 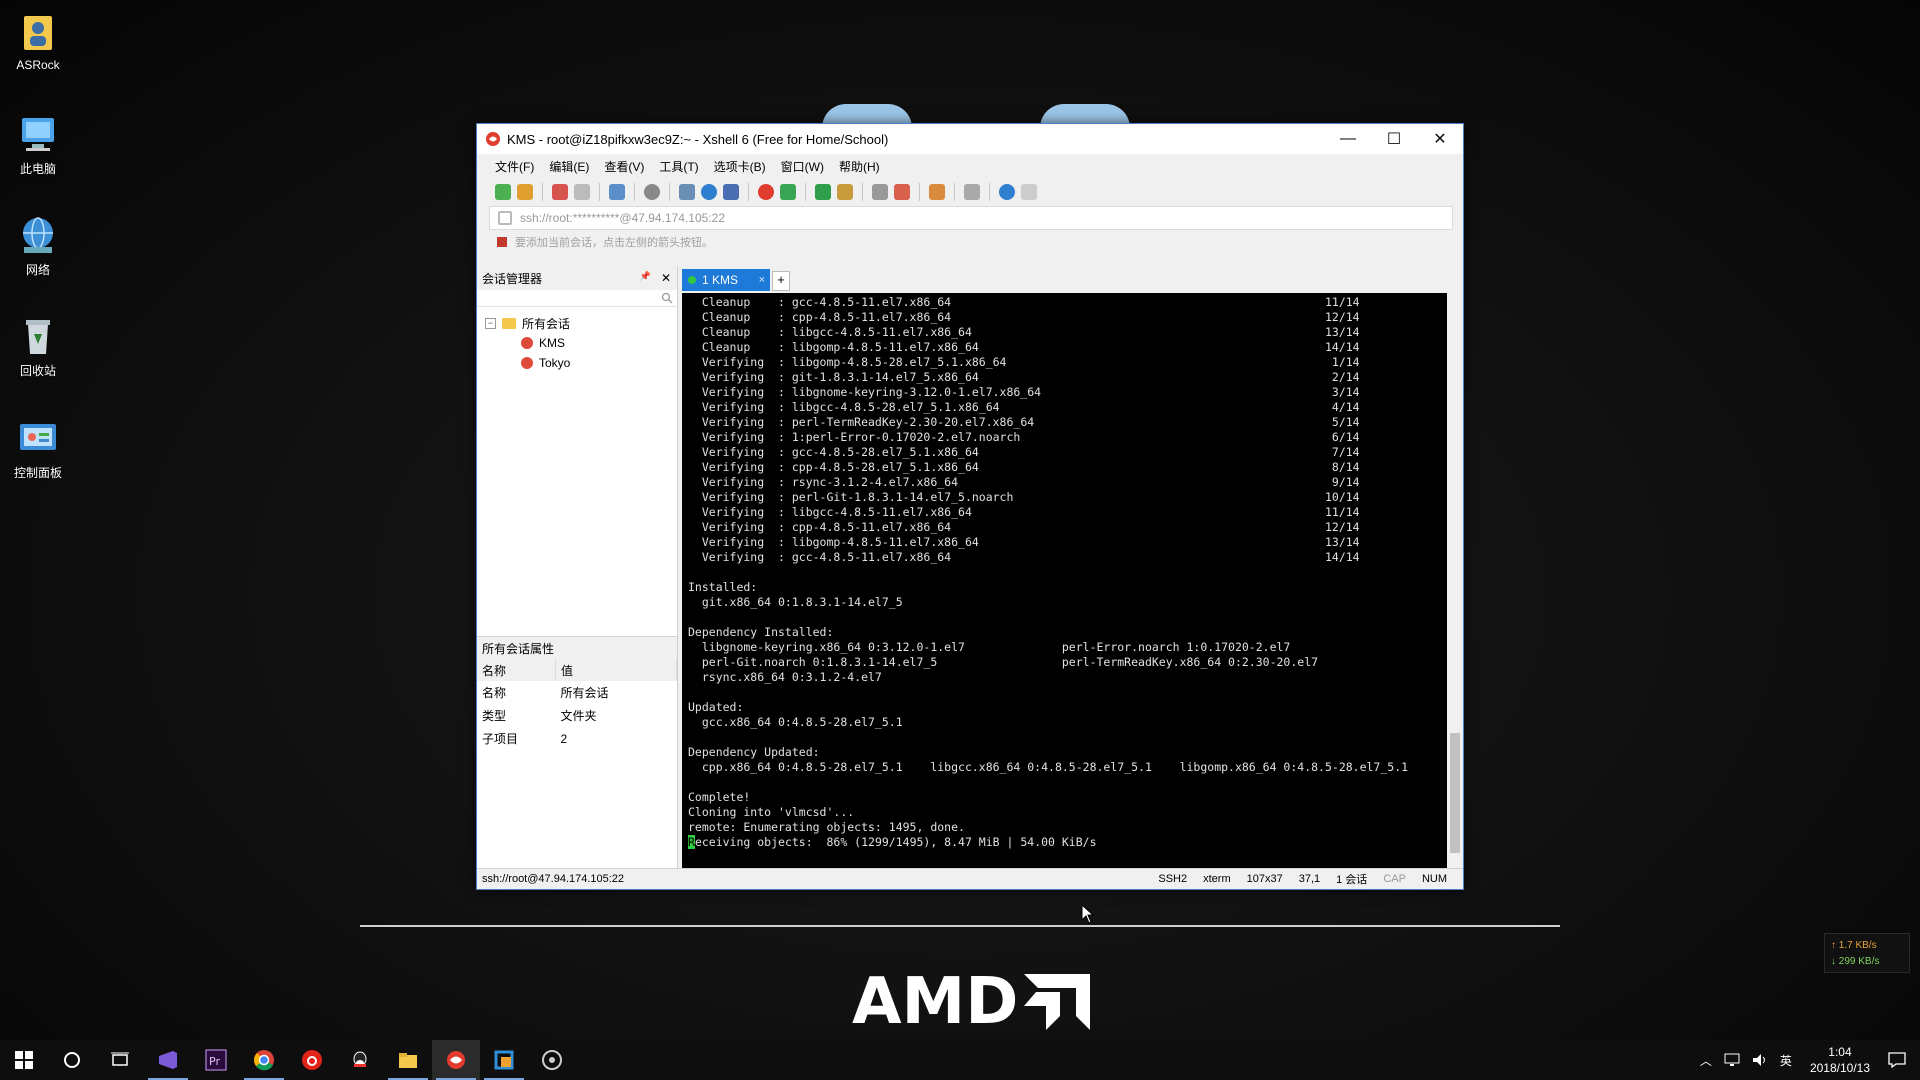 What do you see at coordinates (1072, 278) in the screenshot?
I see `tab-bar: 1 KMS × +` at bounding box center [1072, 278].